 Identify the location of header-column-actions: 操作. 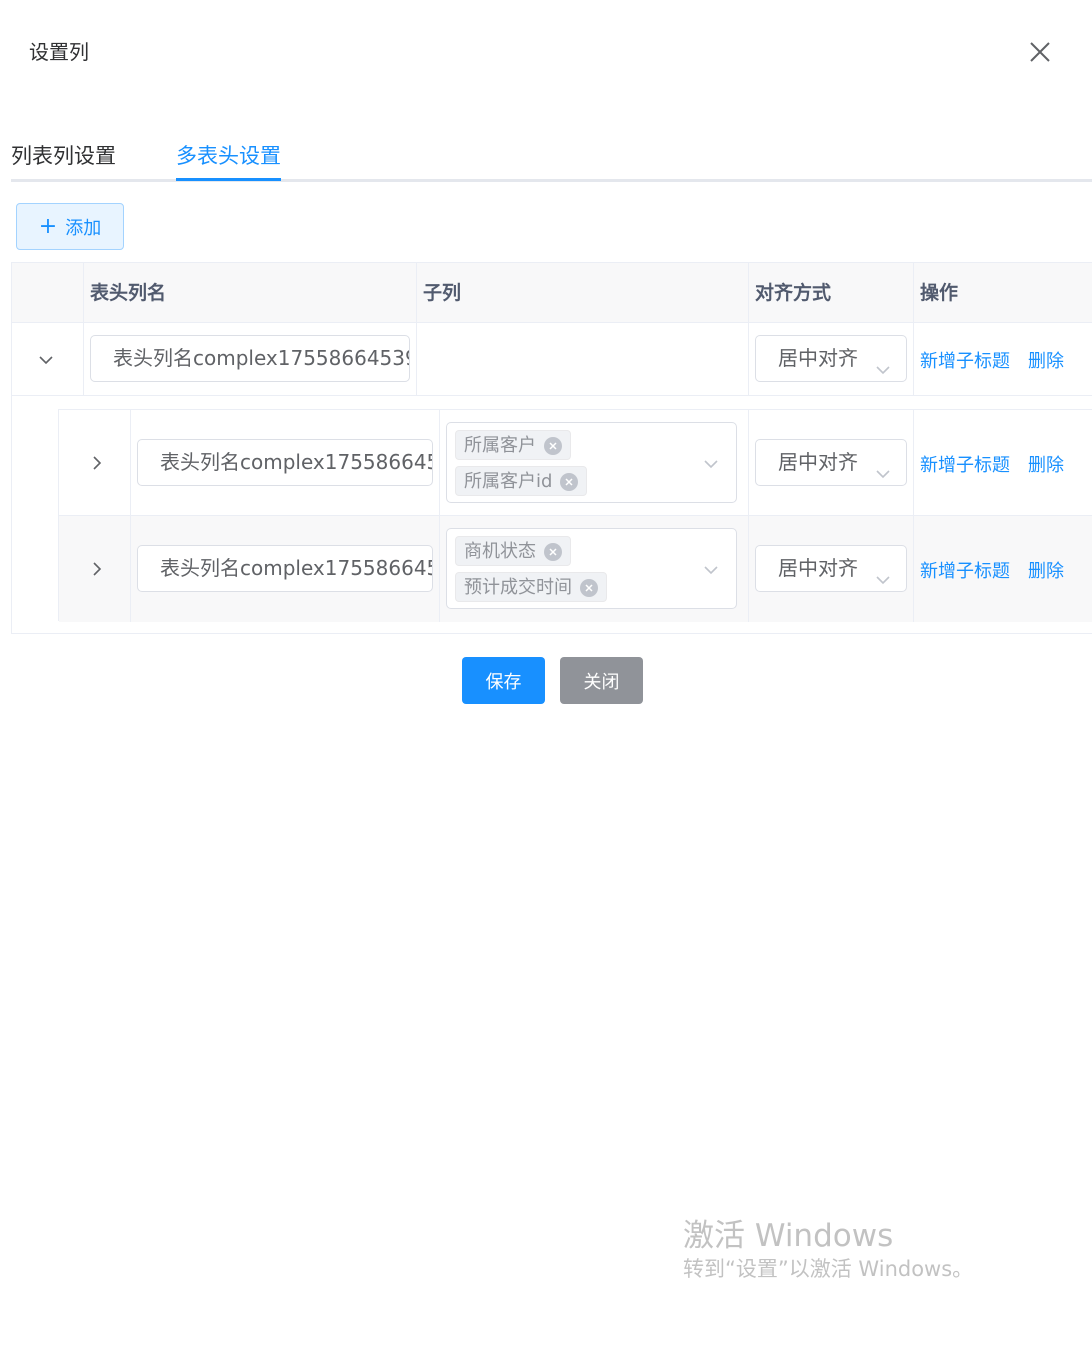
(939, 293).